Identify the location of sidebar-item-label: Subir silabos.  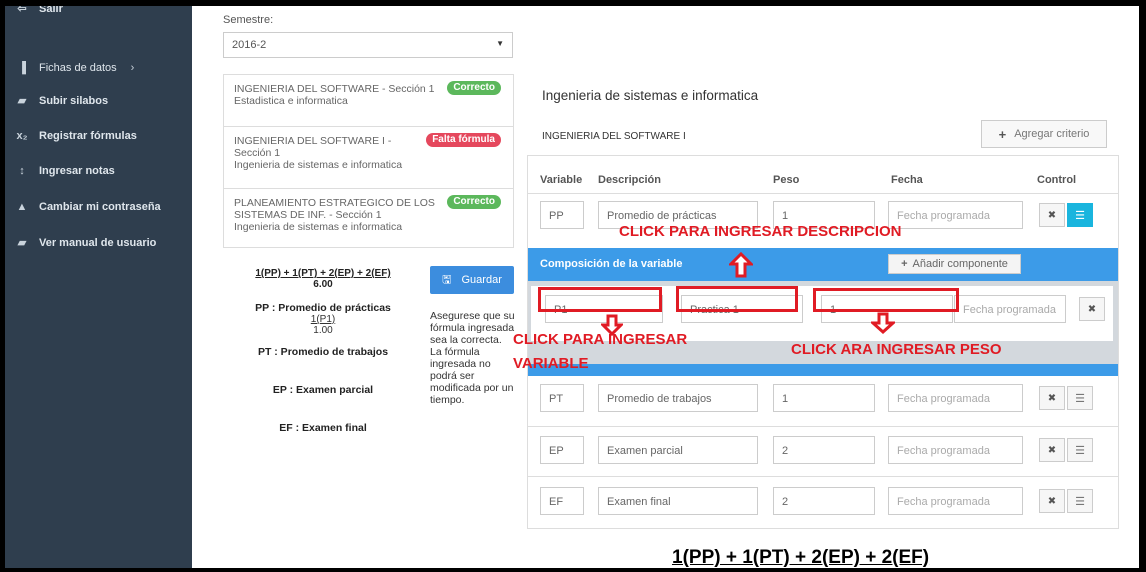
(74, 100).